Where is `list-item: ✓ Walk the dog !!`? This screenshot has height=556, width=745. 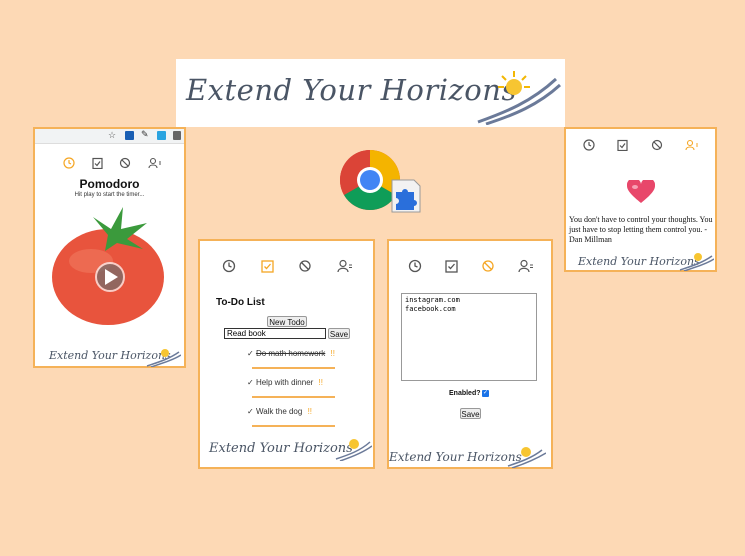
list-item: ✓ Walk the dog !! is located at coordinates (279, 411).